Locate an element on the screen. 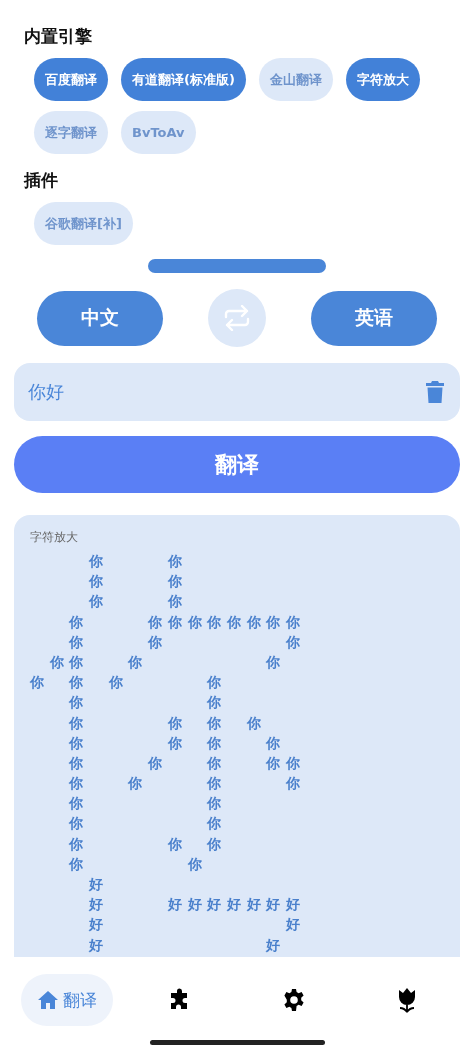 The image size is (474, 1053). trash-icon is located at coordinates (435, 392).